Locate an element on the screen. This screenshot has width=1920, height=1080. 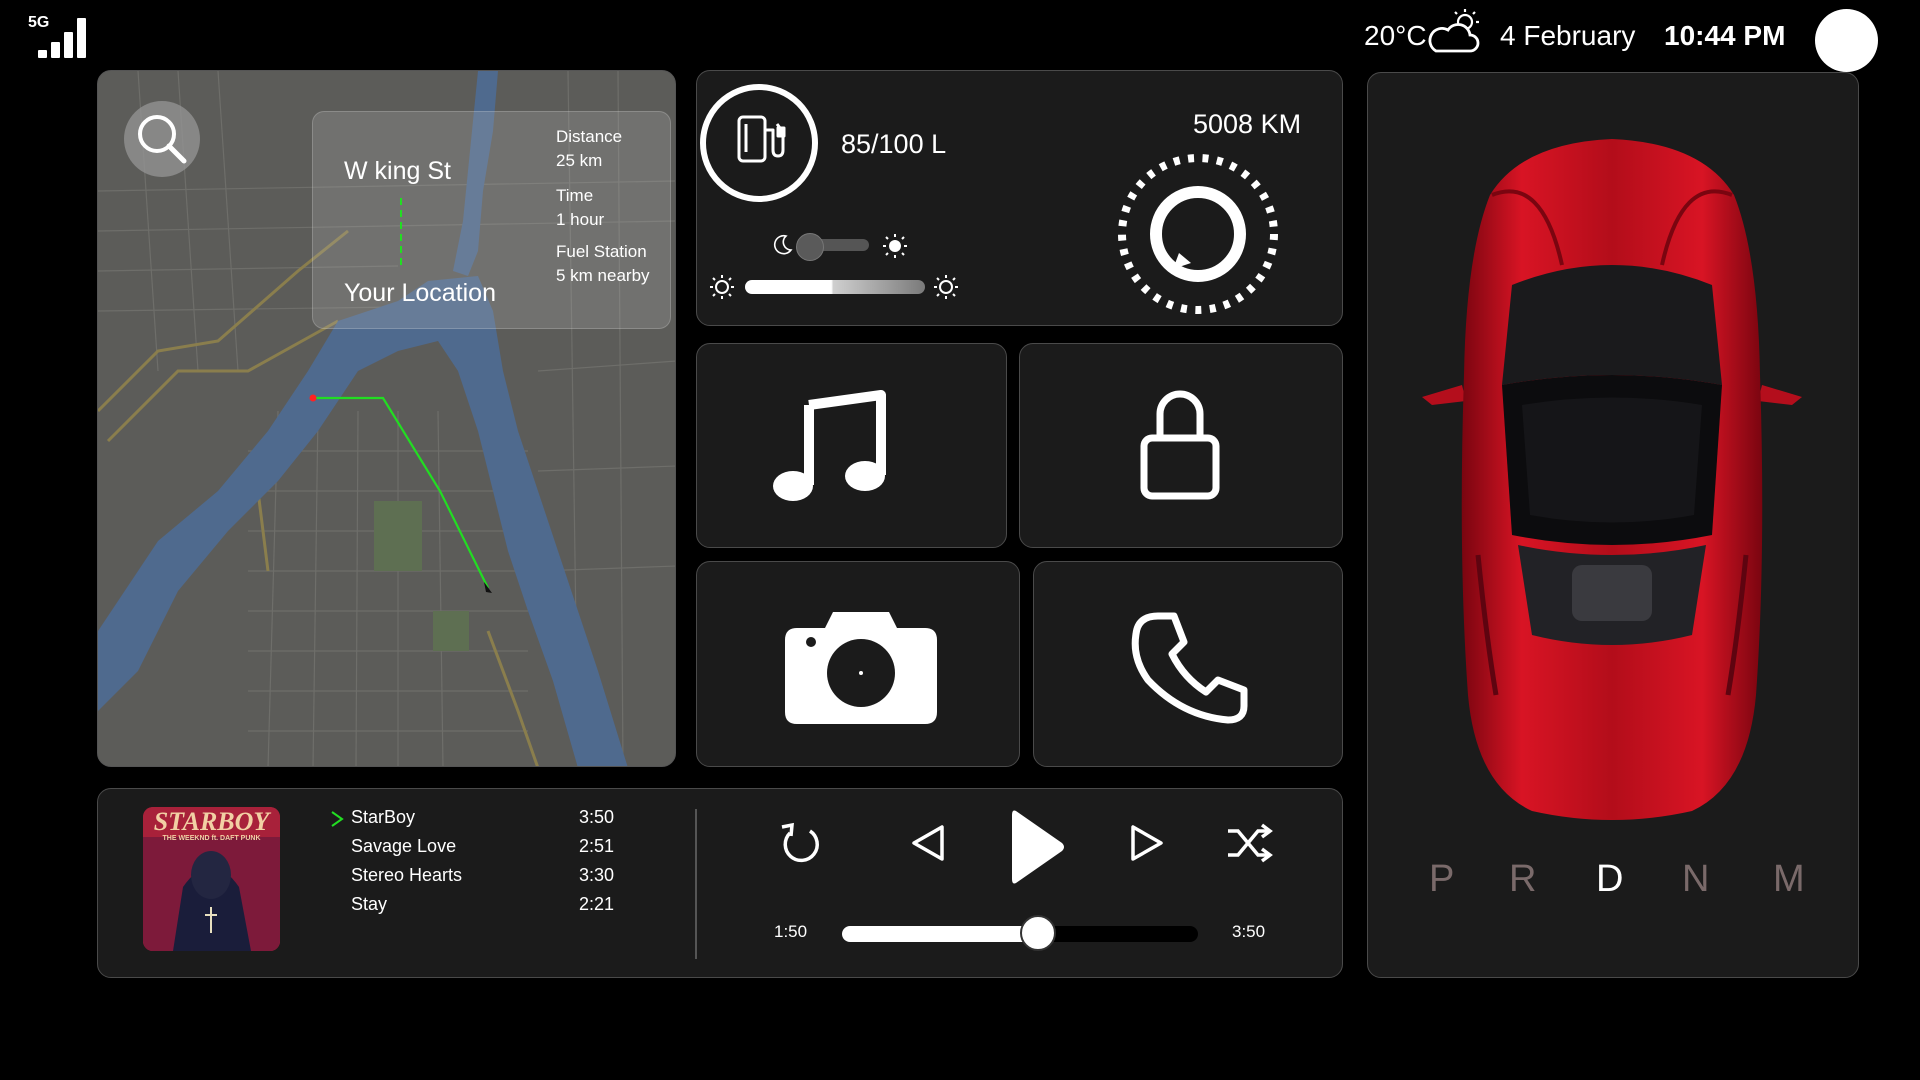
lock-icon is located at coordinates (1180, 445).